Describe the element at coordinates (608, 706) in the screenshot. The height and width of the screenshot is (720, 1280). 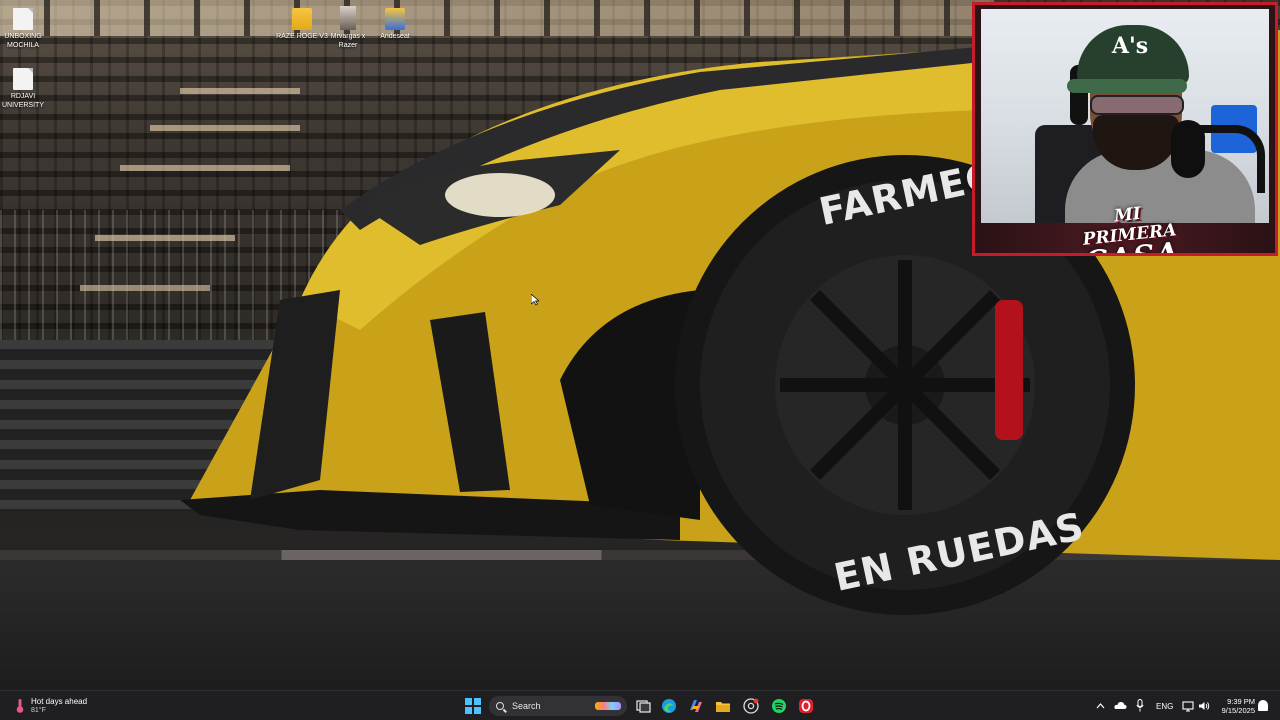
I see `search-highlight-icon` at that location.